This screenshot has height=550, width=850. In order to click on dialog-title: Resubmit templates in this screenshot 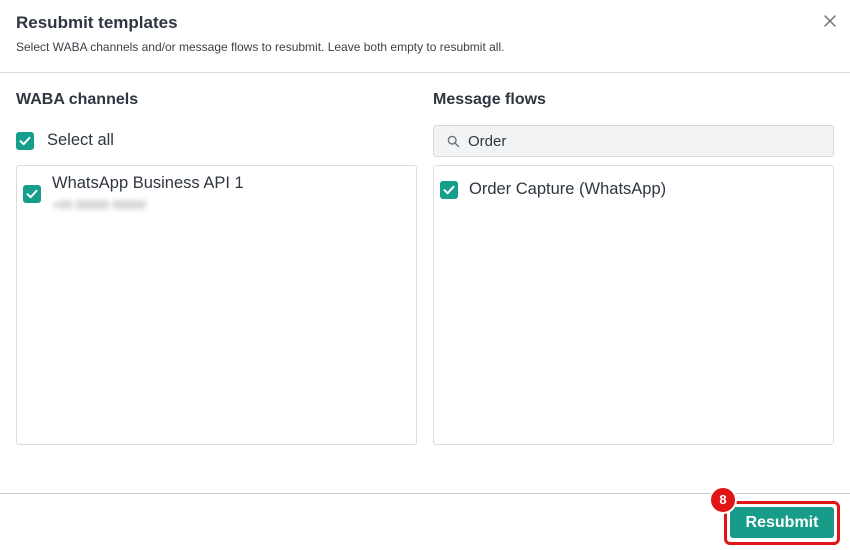, I will do `click(97, 22)`.